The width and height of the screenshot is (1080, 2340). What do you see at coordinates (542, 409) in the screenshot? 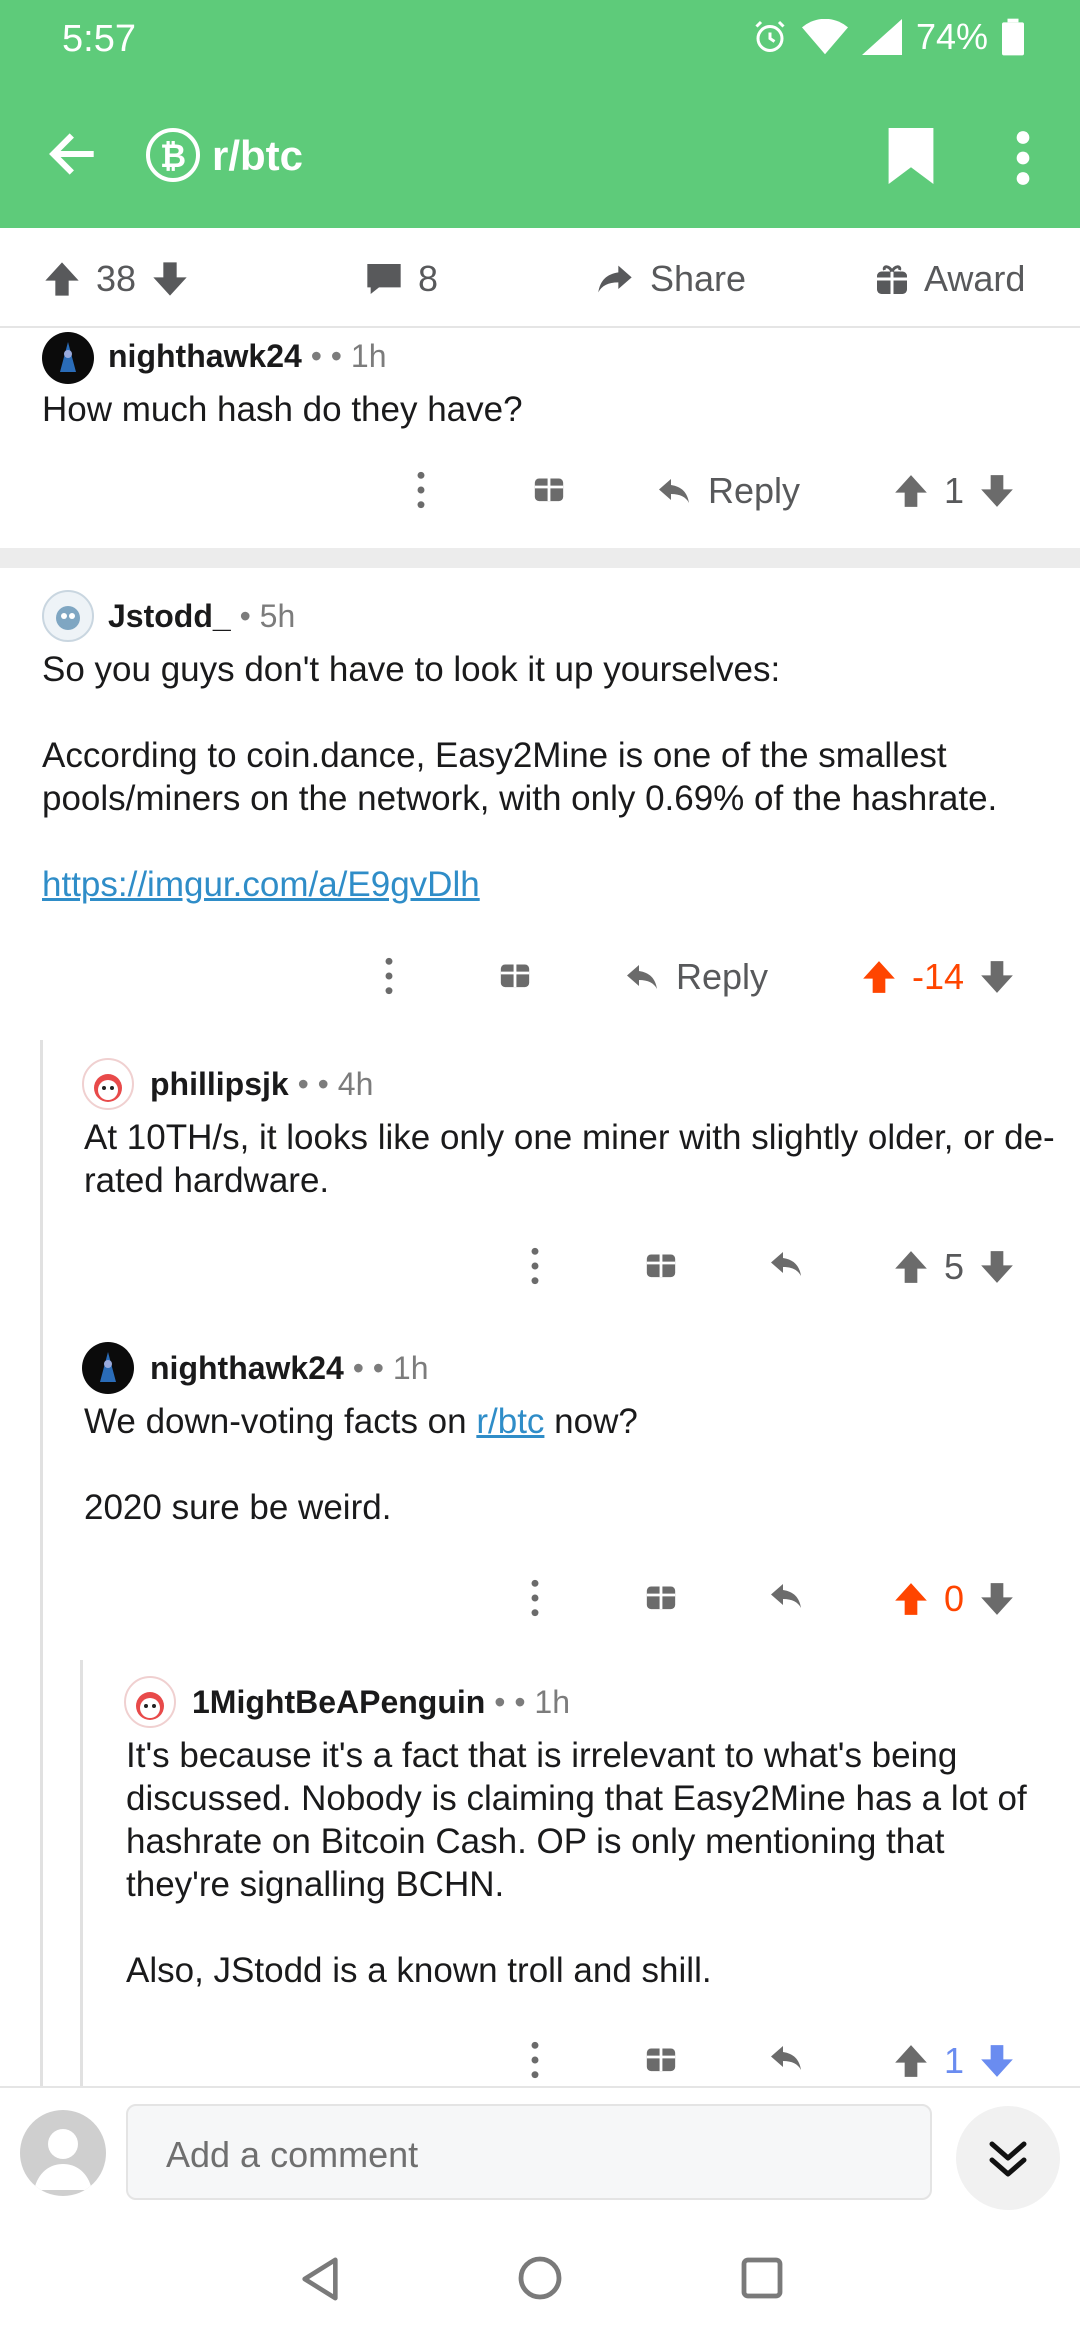
I see `comment-body: How much hash do they have?` at bounding box center [542, 409].